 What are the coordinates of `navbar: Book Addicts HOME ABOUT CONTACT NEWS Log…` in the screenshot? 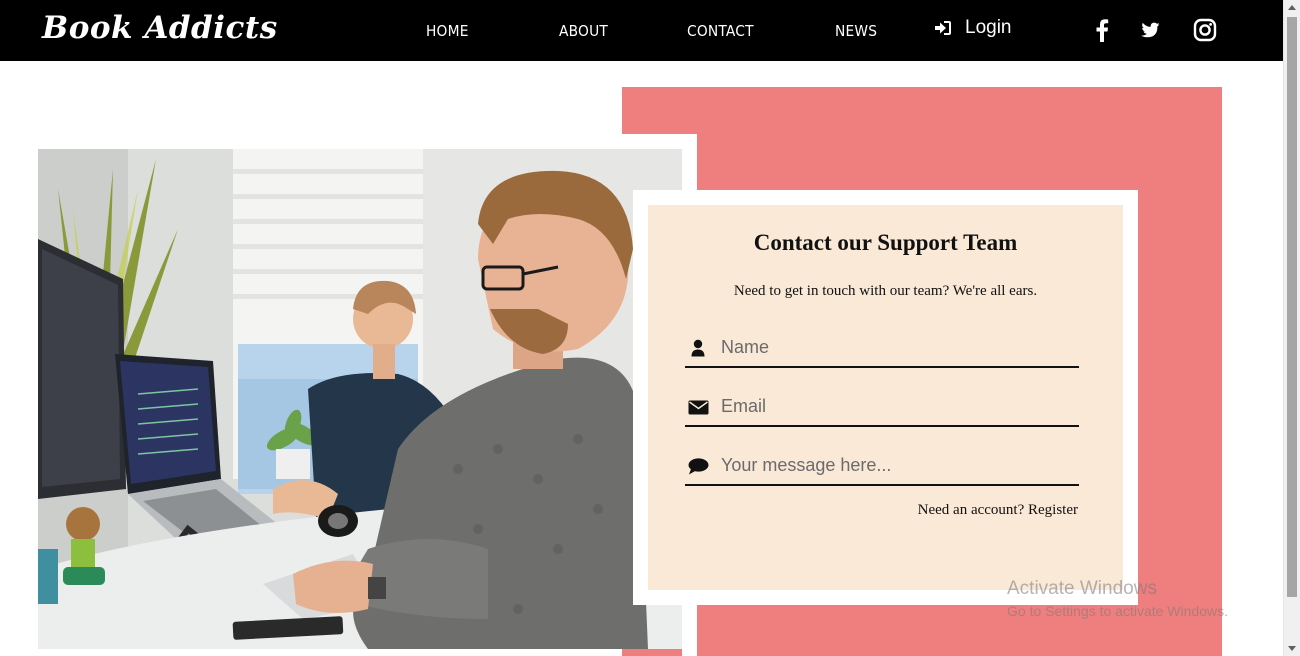 It's located at (641, 30).